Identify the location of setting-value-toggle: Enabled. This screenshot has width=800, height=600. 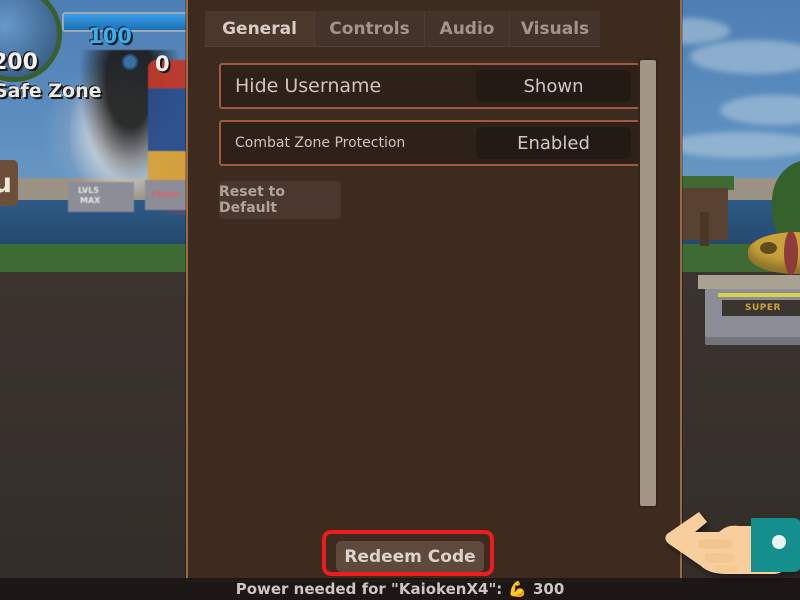
(553, 143).